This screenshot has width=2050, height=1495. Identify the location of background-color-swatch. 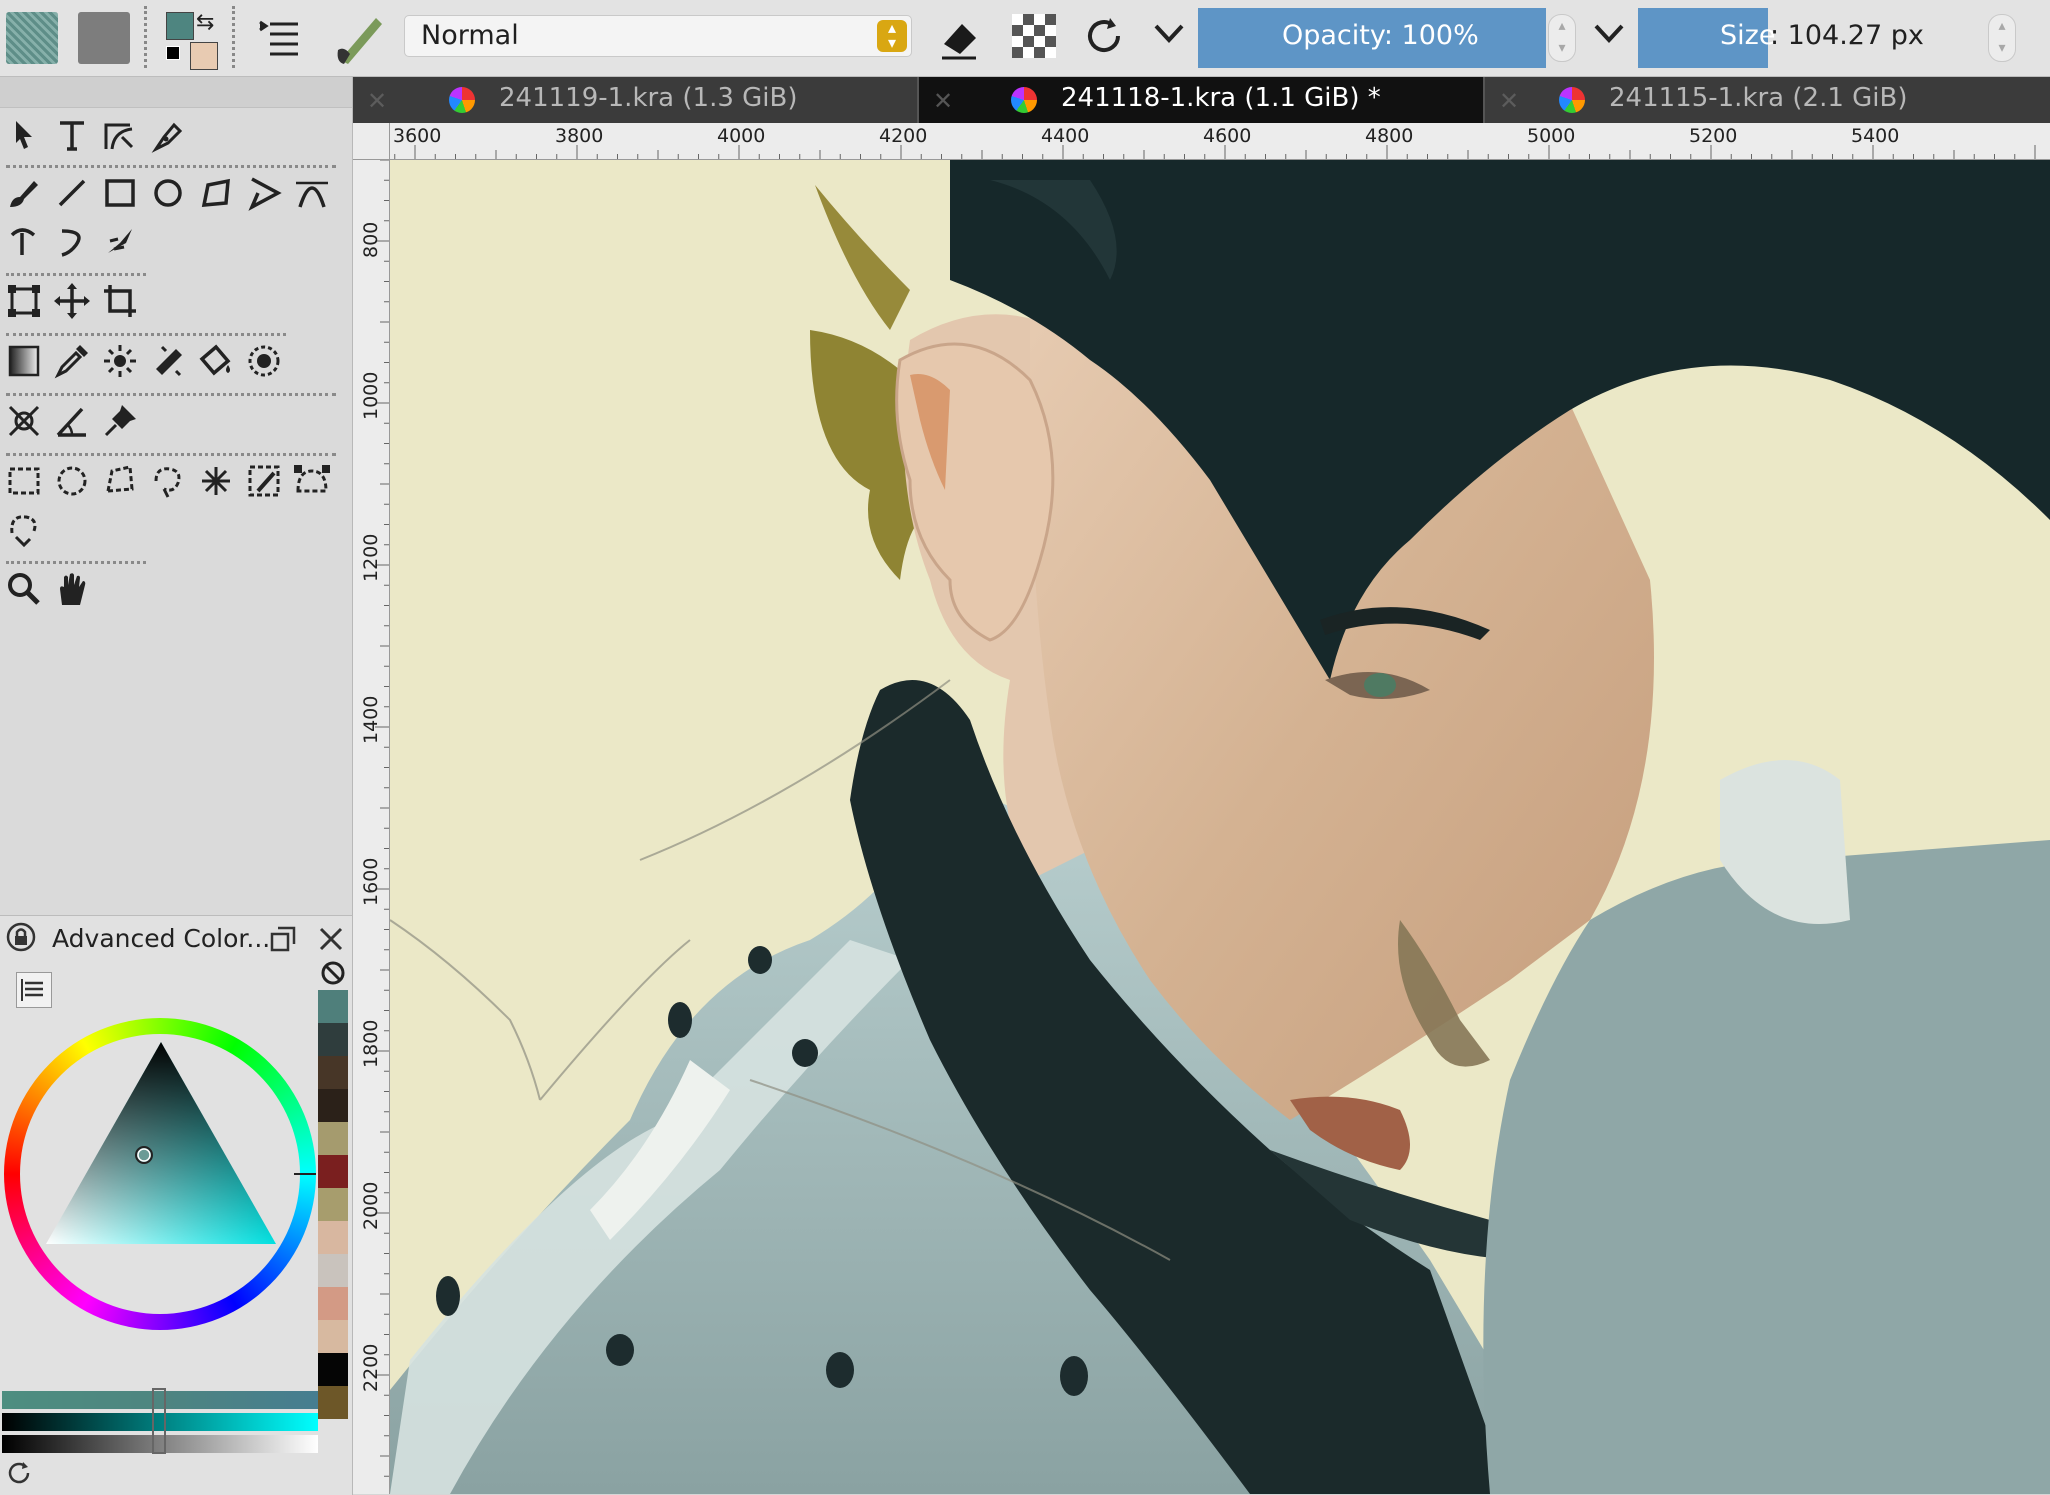
(204, 56).